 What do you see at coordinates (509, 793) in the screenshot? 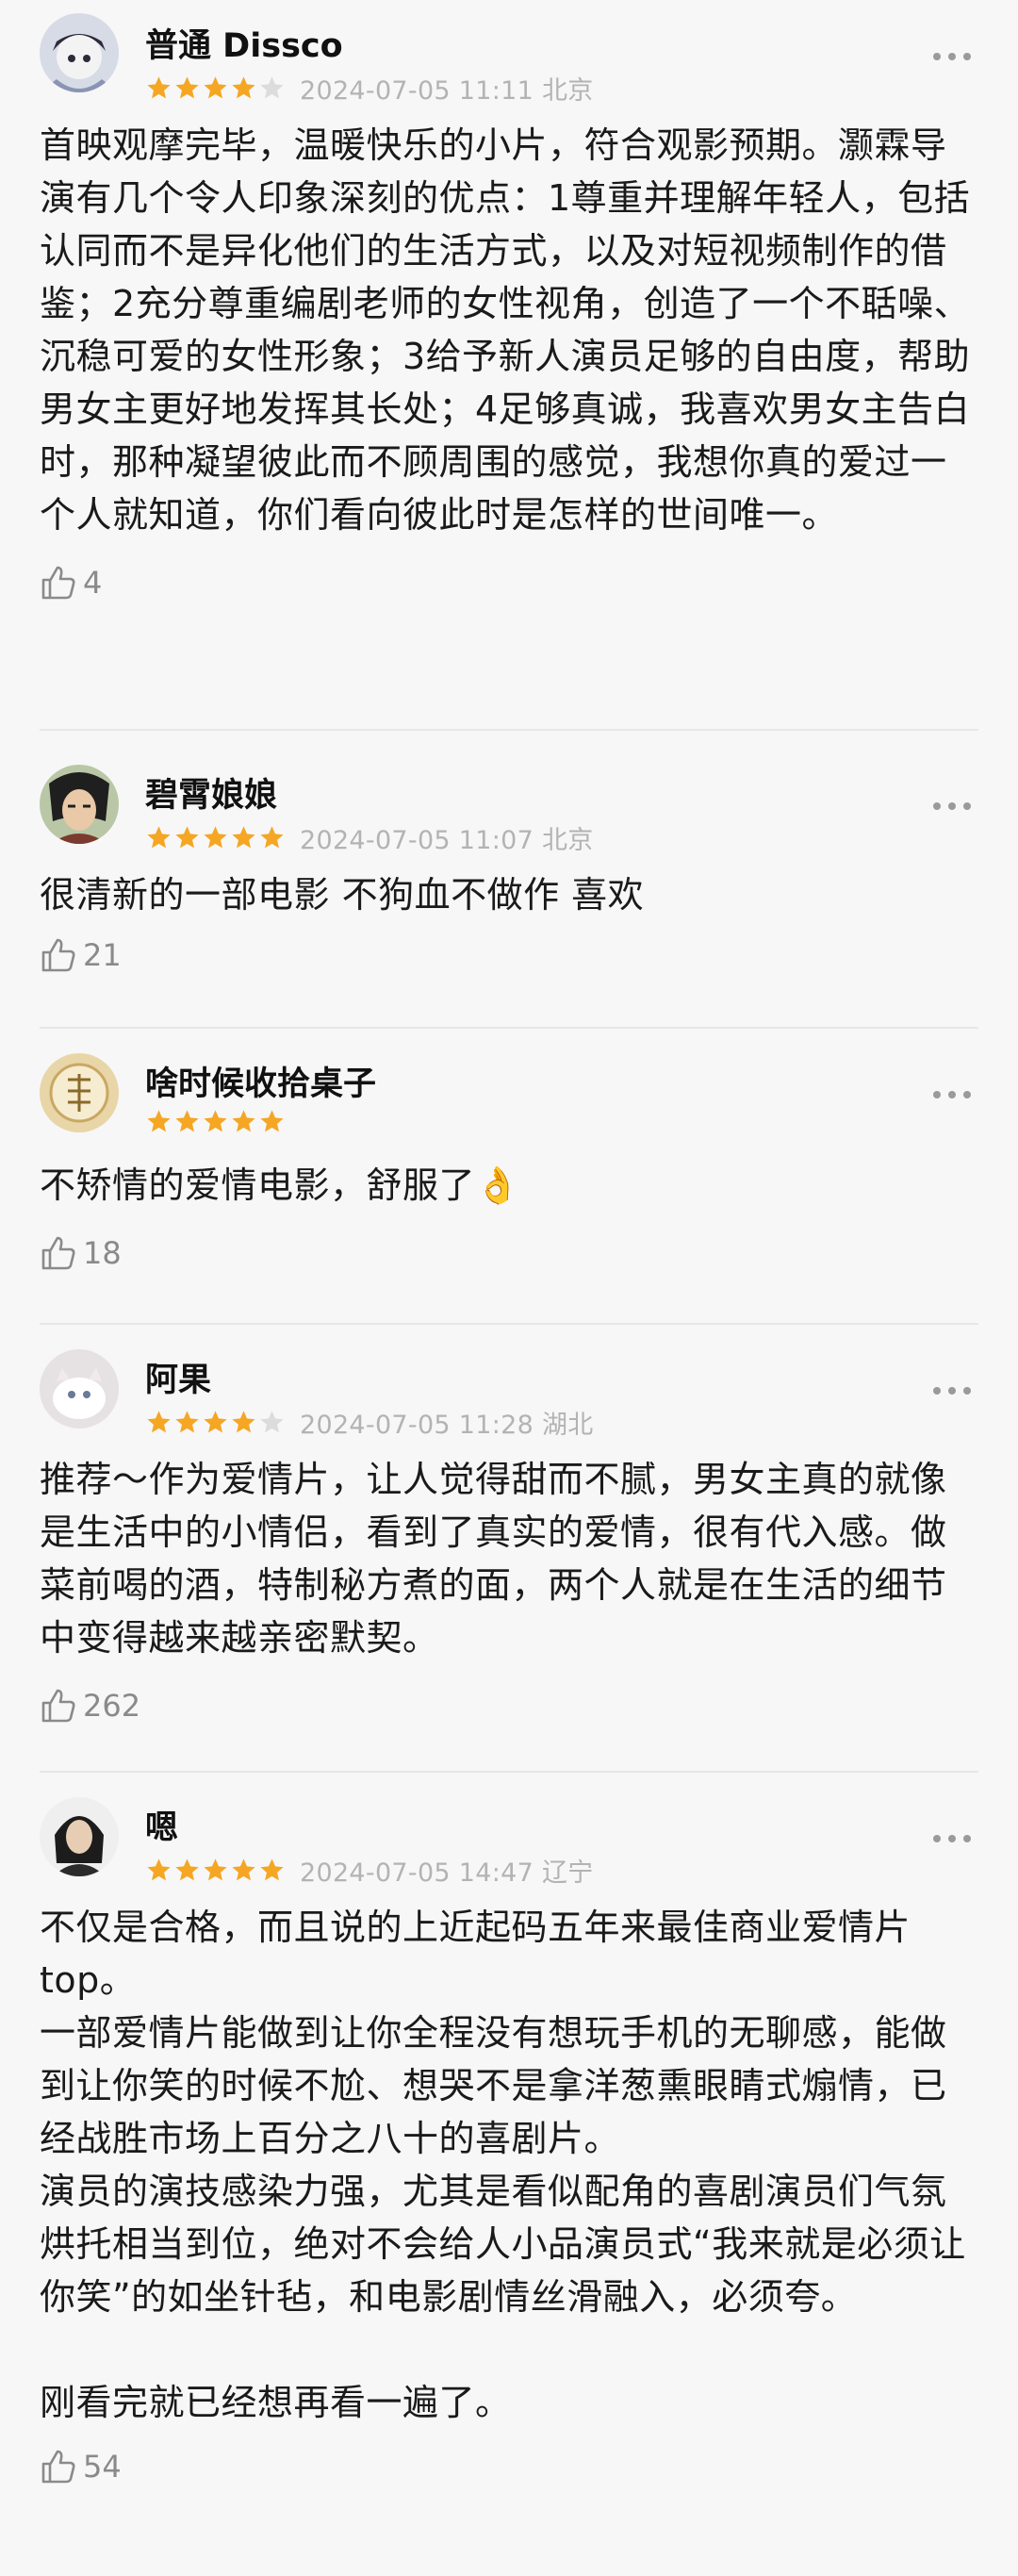
I see `review-header: 碧霄娘娘 2024-07-05 11:07 北京` at bounding box center [509, 793].